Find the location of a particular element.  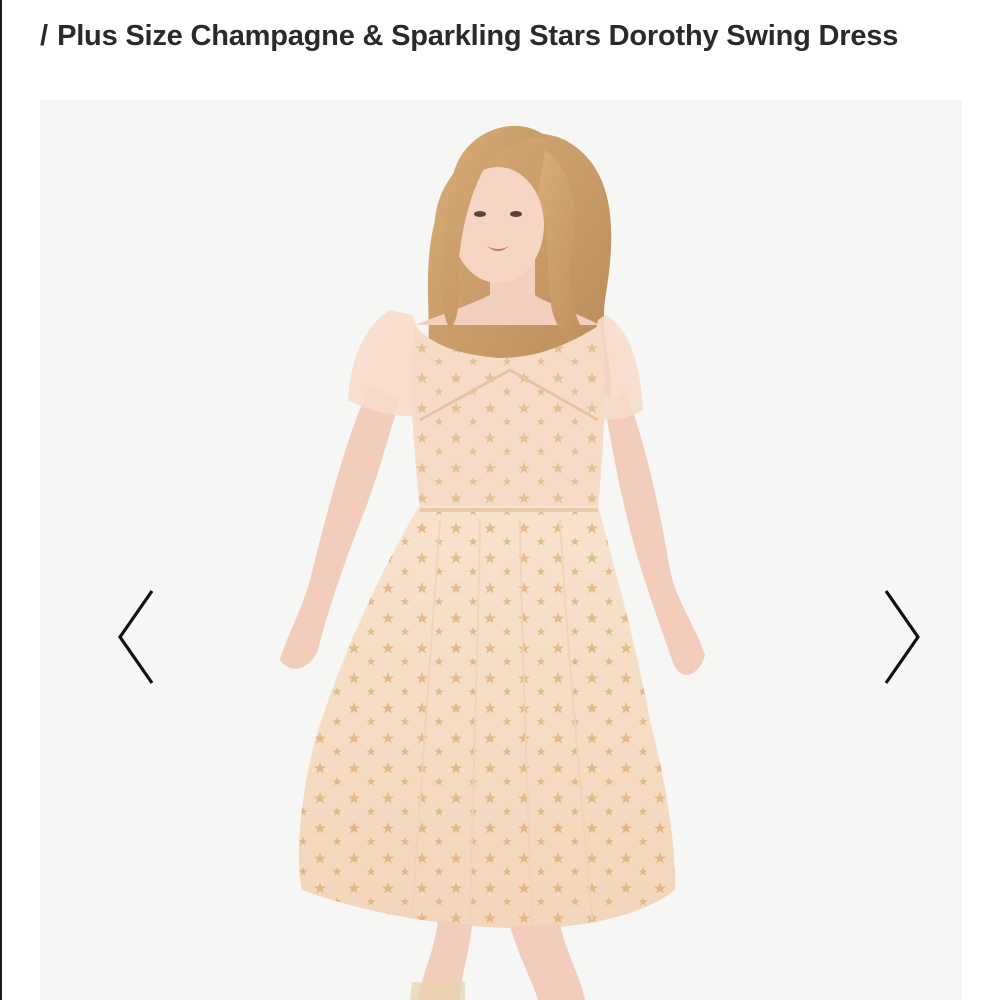

chevron-left-icon is located at coordinates (136, 637).